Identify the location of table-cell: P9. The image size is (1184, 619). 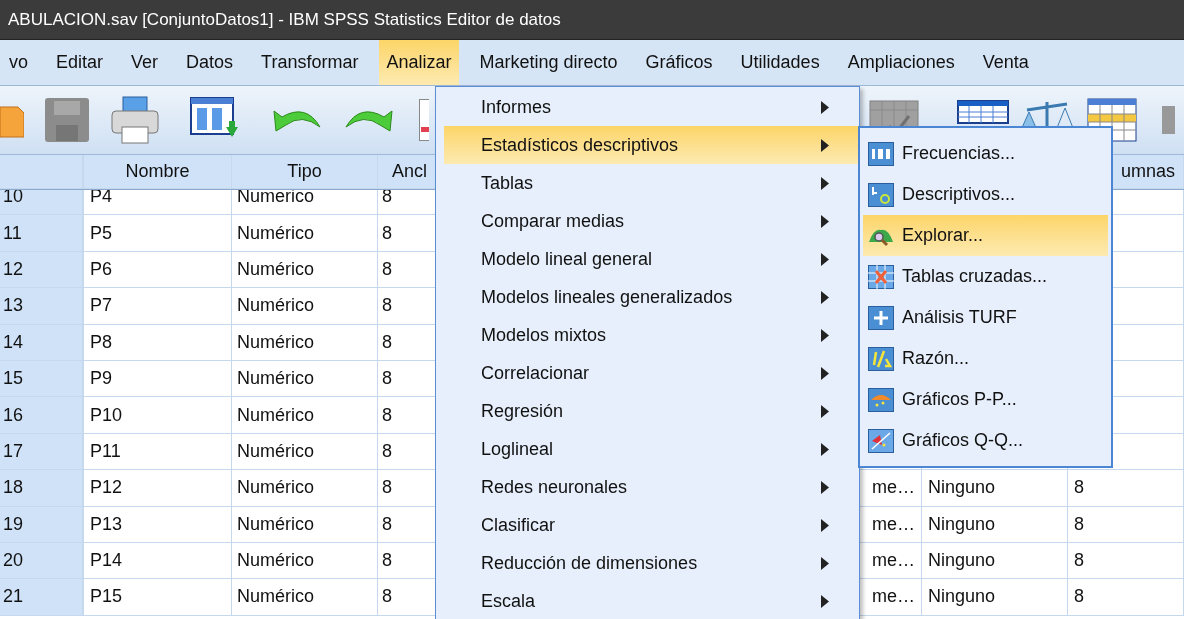
(158, 379).